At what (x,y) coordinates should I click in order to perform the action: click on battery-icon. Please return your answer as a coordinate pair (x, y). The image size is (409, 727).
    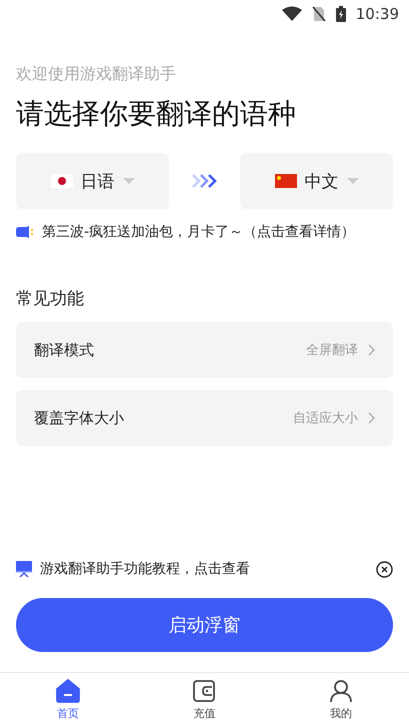
    Looking at the image, I should click on (341, 14).